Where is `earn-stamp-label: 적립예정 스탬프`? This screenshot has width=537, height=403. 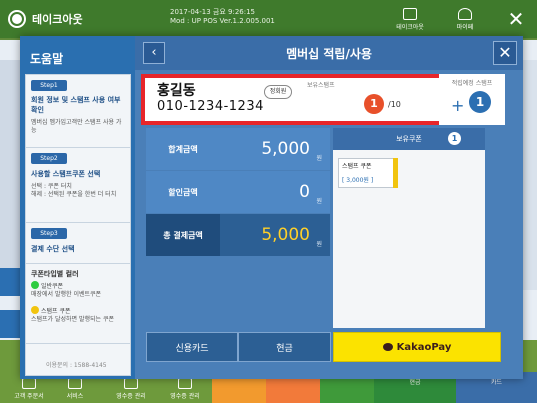
earn-stamp-label: 적립예정 스탬프 is located at coordinates (472, 83).